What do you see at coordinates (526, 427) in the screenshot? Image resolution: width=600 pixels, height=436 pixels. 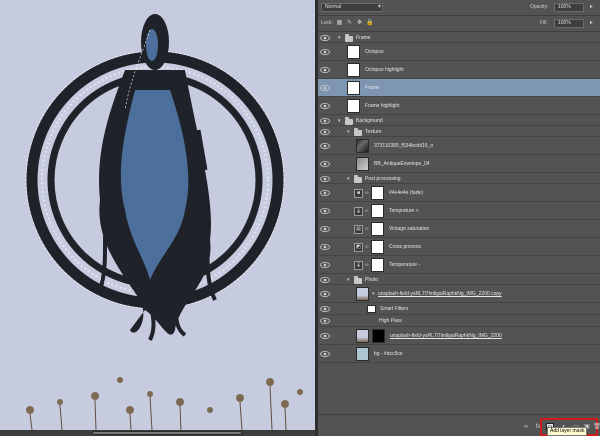 I see `link-icon: ∞` at bounding box center [526, 427].